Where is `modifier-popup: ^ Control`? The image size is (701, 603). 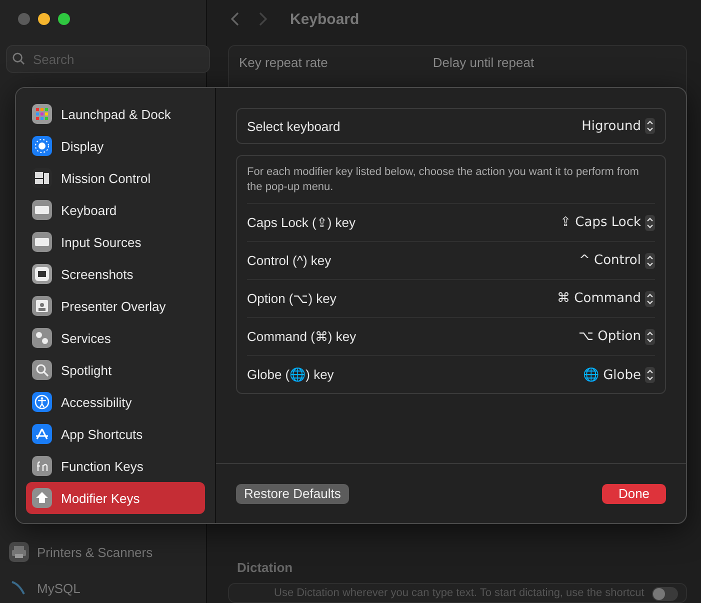 modifier-popup: ^ Control is located at coordinates (616, 260).